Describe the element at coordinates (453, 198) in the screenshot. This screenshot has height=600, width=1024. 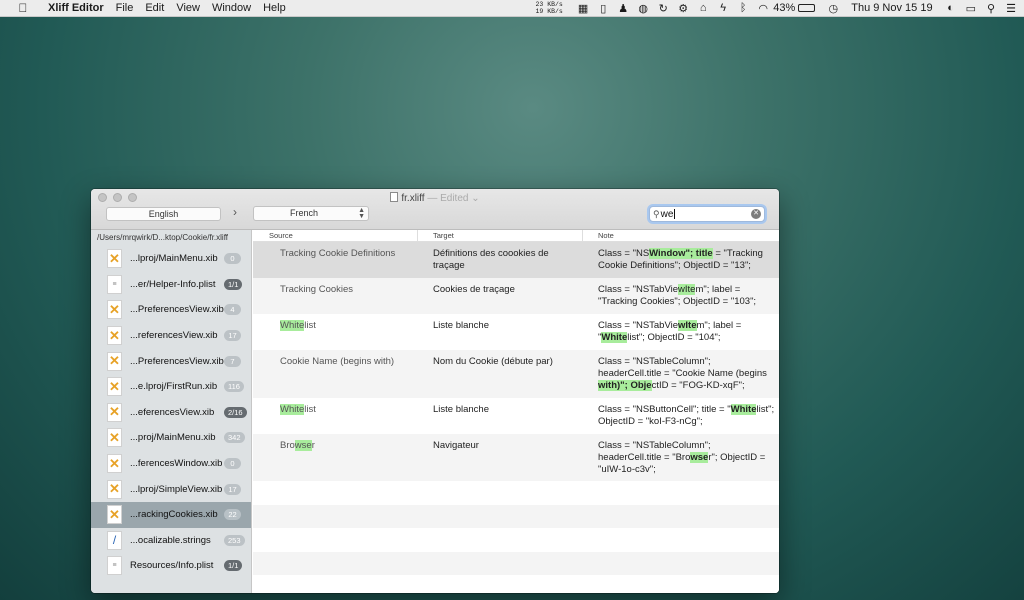
I see `edited-indicator: — Edited ⌄` at that location.